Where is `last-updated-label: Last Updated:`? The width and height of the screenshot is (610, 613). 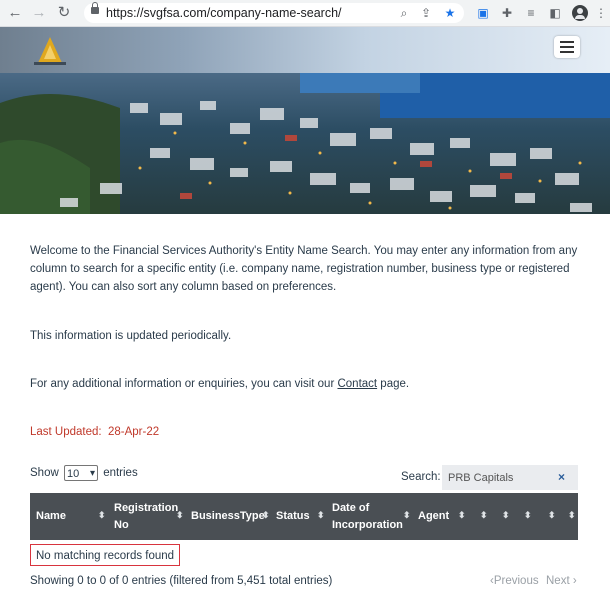
last-updated-label: Last Updated: is located at coordinates (66, 432).